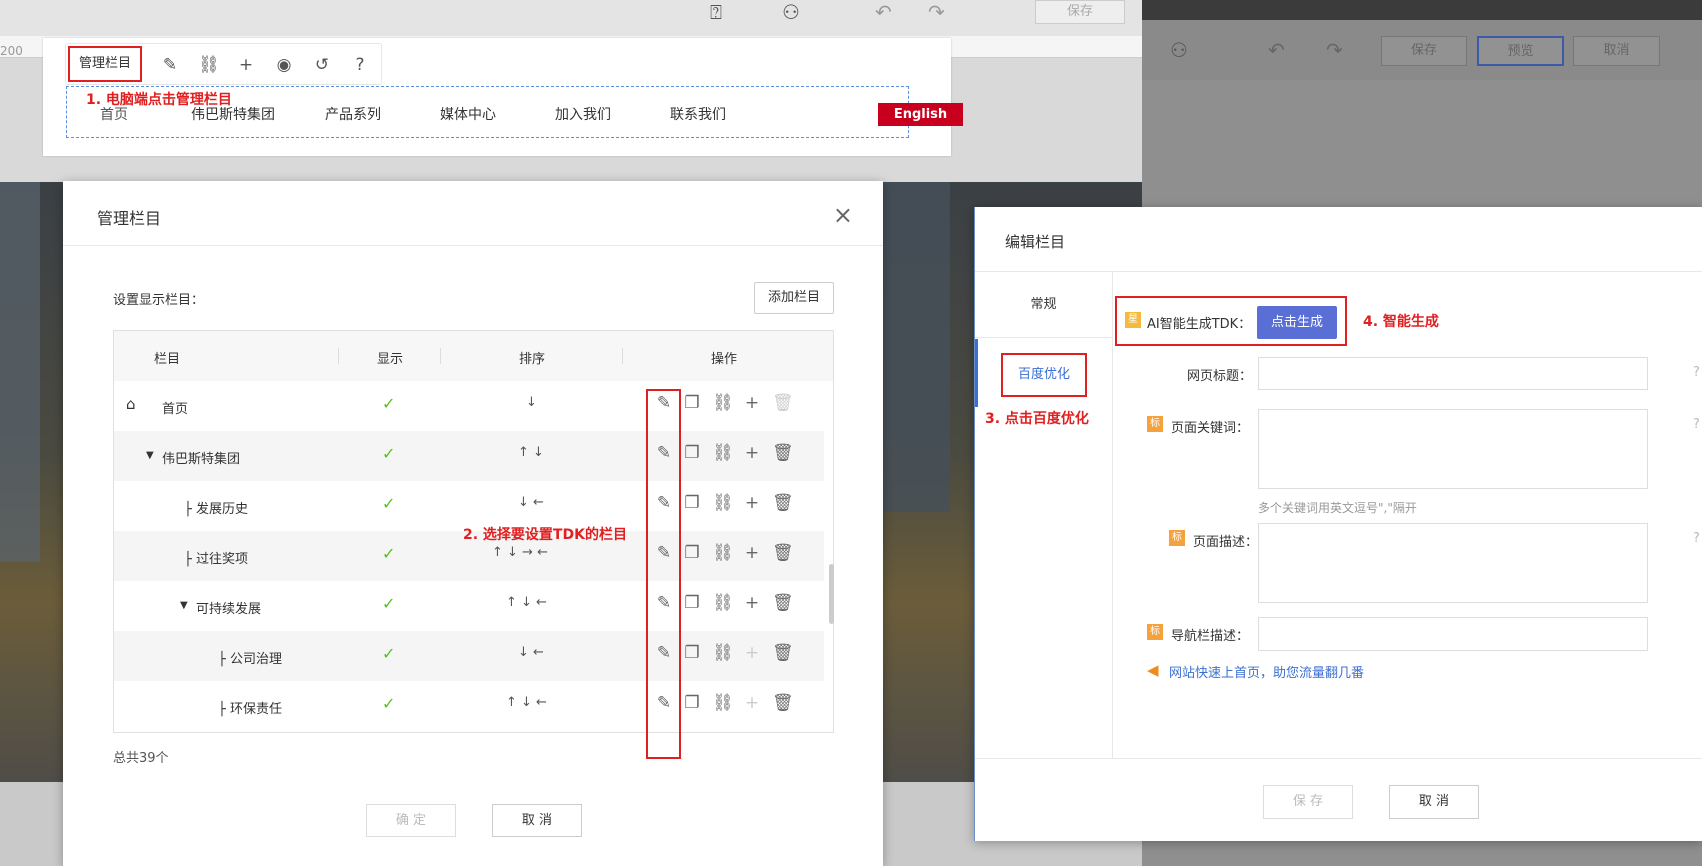 The width and height of the screenshot is (1702, 866). I want to click on nav-item-join: 加入我们, so click(583, 114).